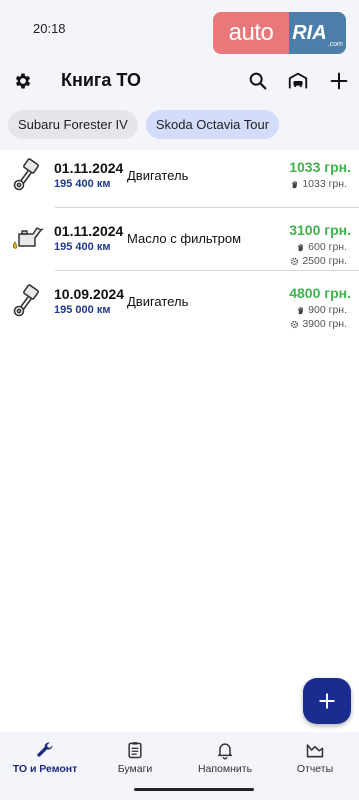 The height and width of the screenshot is (800, 359). Describe the element at coordinates (82, 310) in the screenshot. I see `record-mileage: 195 000 км` at that location.